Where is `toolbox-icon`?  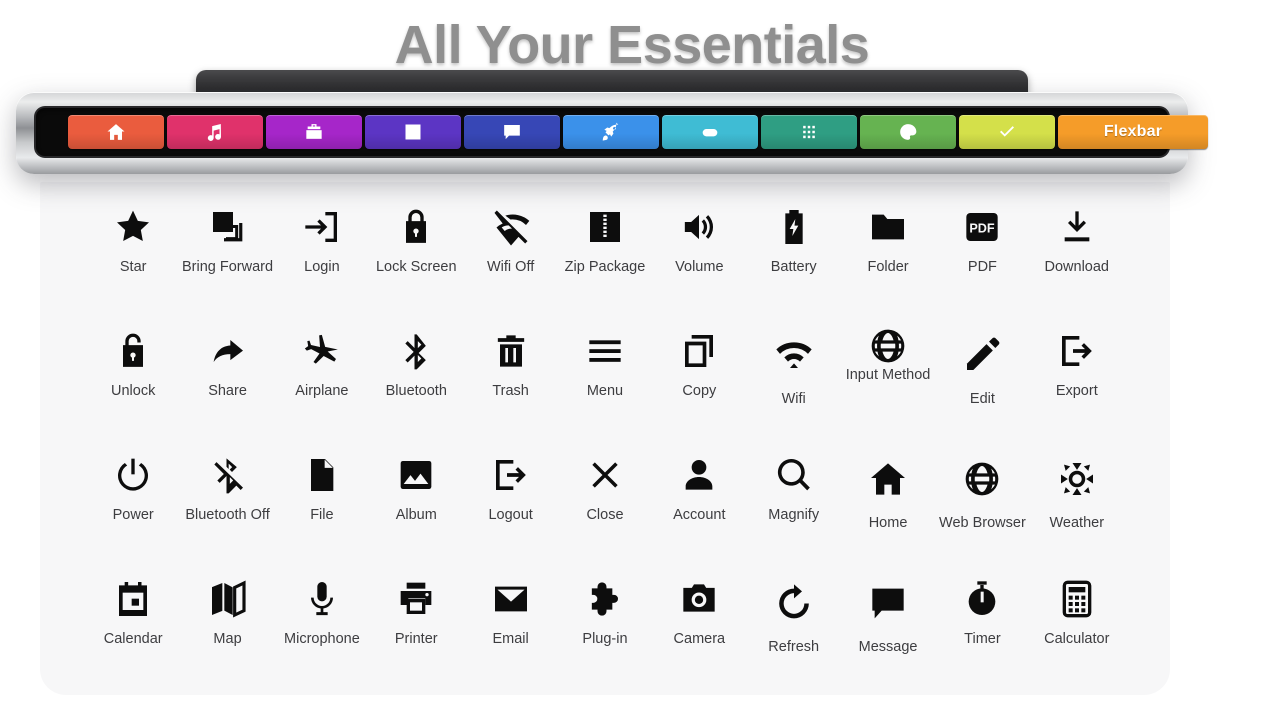
toolbox-icon is located at coordinates (314, 132).